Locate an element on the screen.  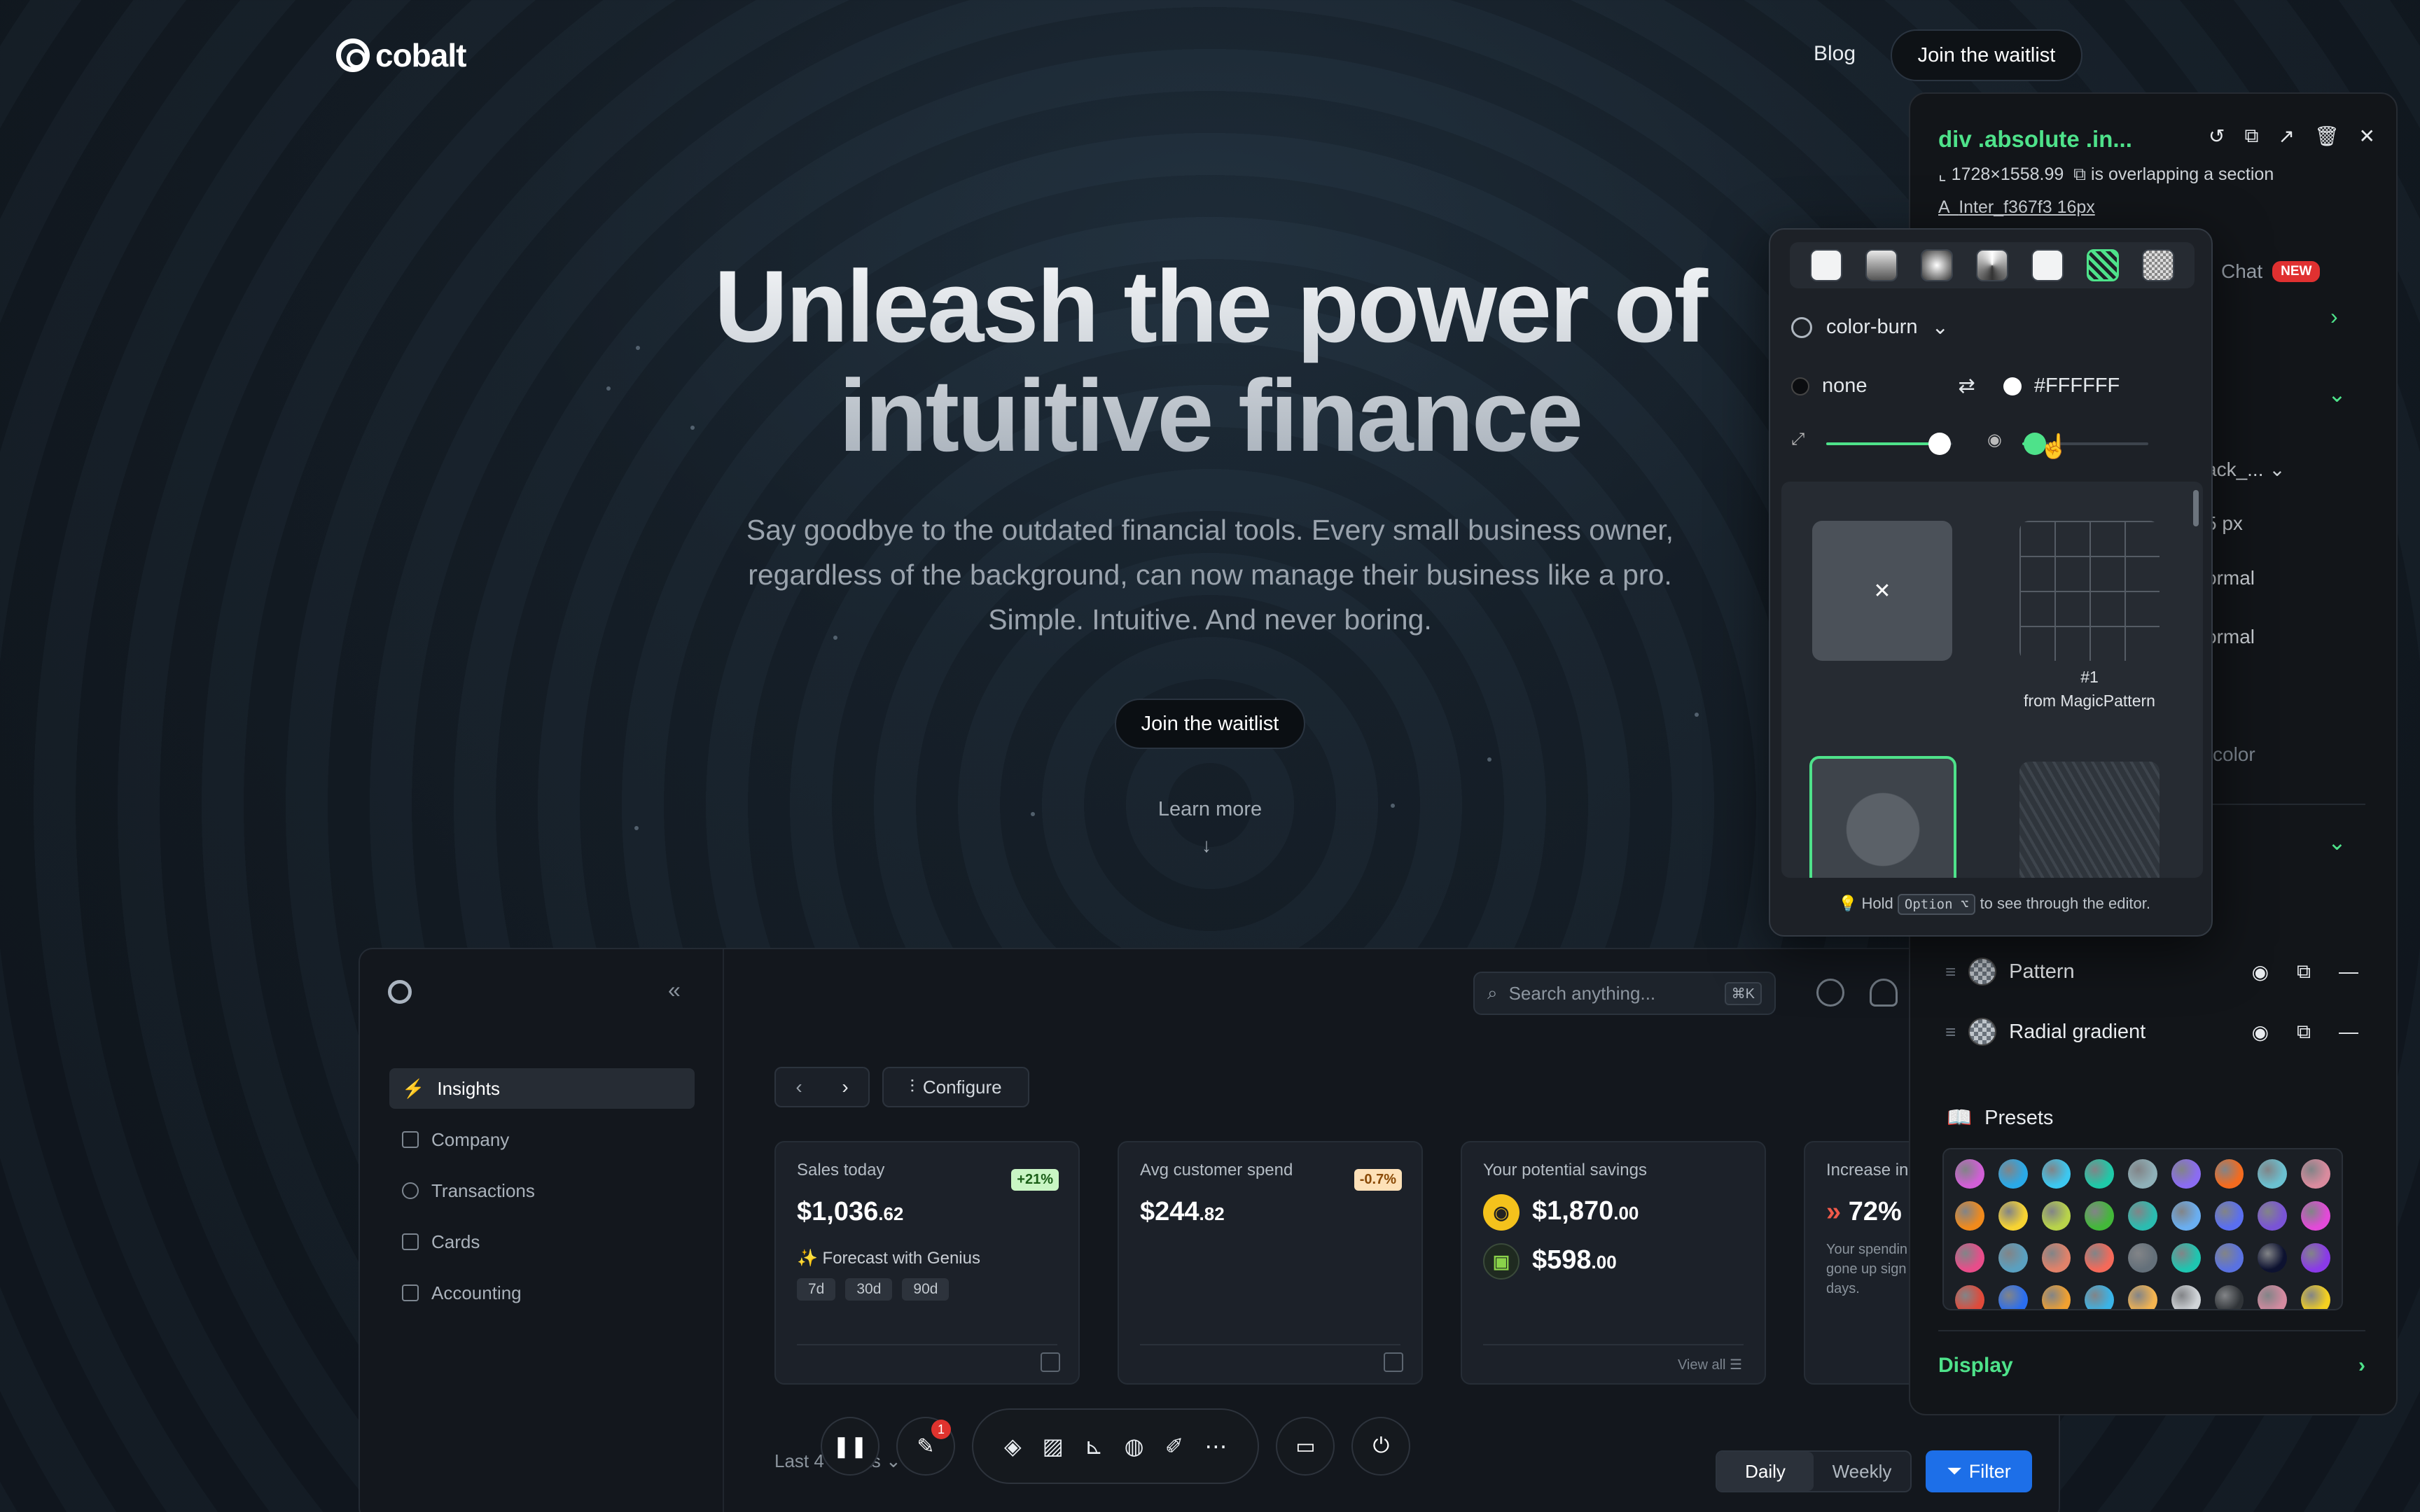
chip-90d: 90d is located at coordinates (926, 1289).